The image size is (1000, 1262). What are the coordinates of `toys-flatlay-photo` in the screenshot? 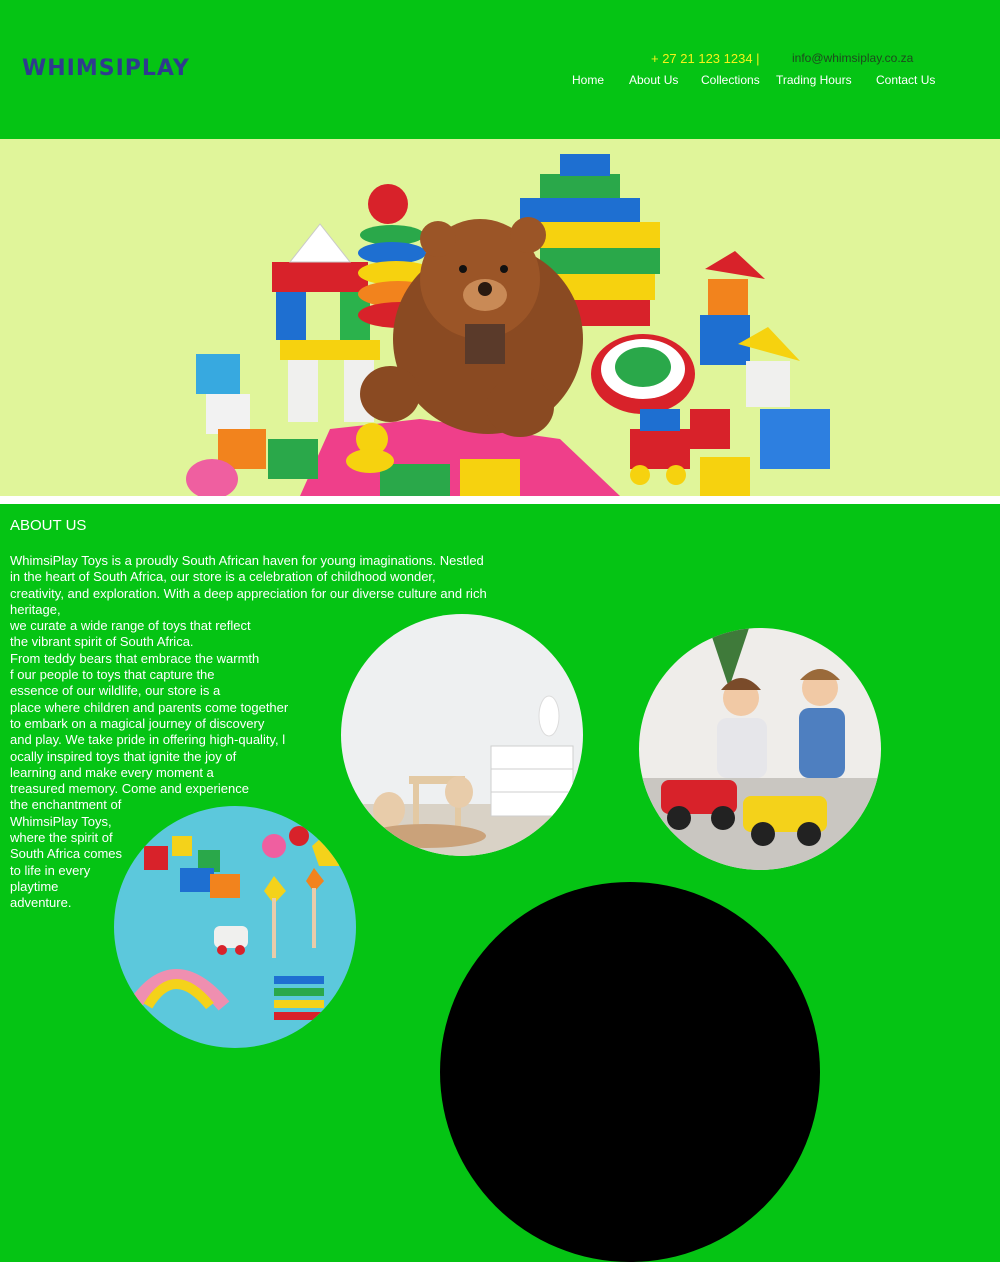 It's located at (235, 927).